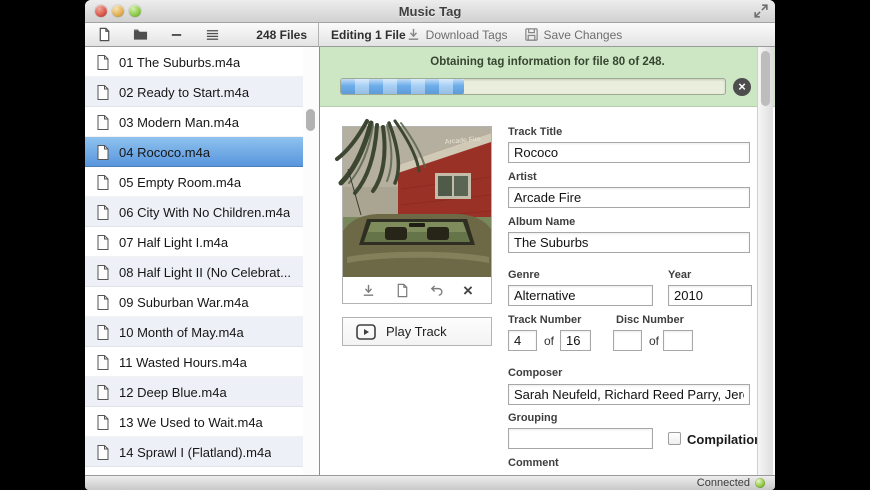  I want to click on edit-panel-scroll-thumb, so click(765, 78).